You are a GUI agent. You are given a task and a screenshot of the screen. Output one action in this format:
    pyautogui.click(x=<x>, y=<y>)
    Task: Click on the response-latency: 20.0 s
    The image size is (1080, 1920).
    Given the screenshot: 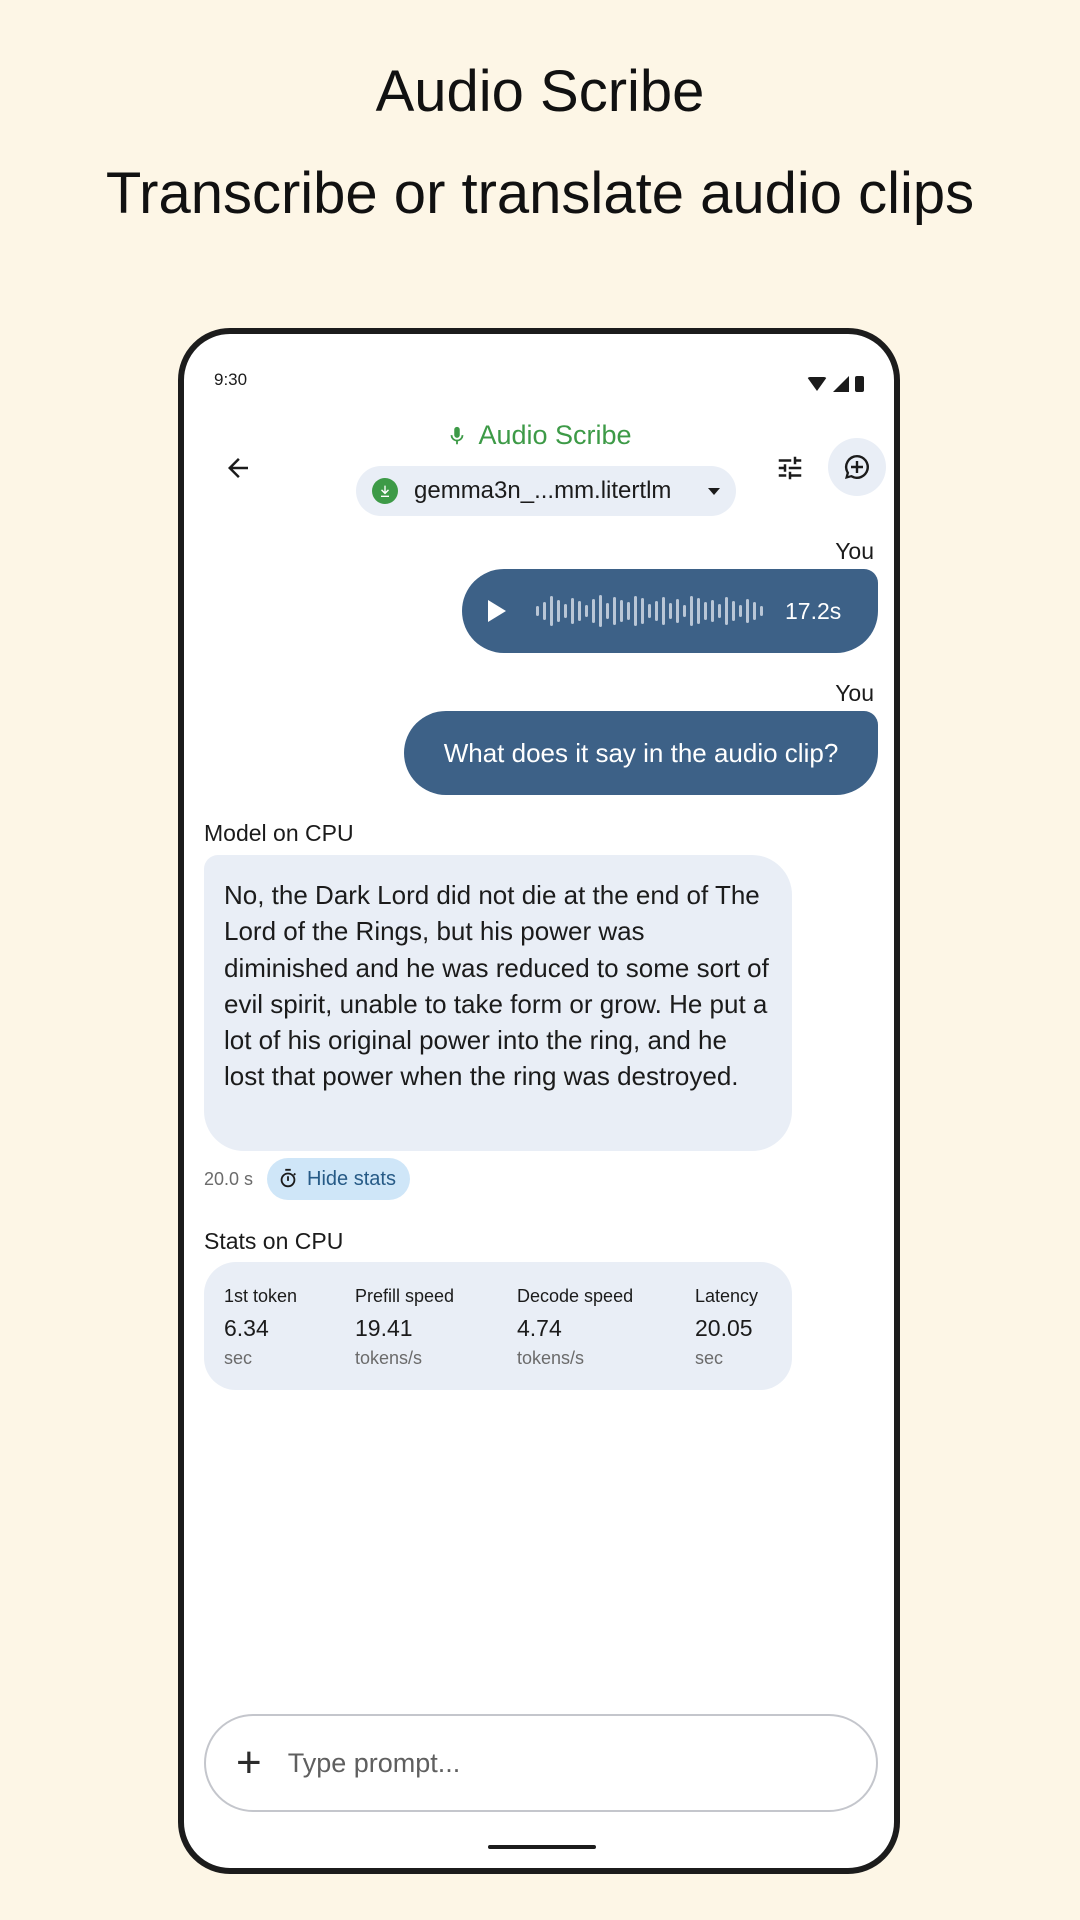 What is the action you would take?
    pyautogui.click(x=229, y=1178)
    